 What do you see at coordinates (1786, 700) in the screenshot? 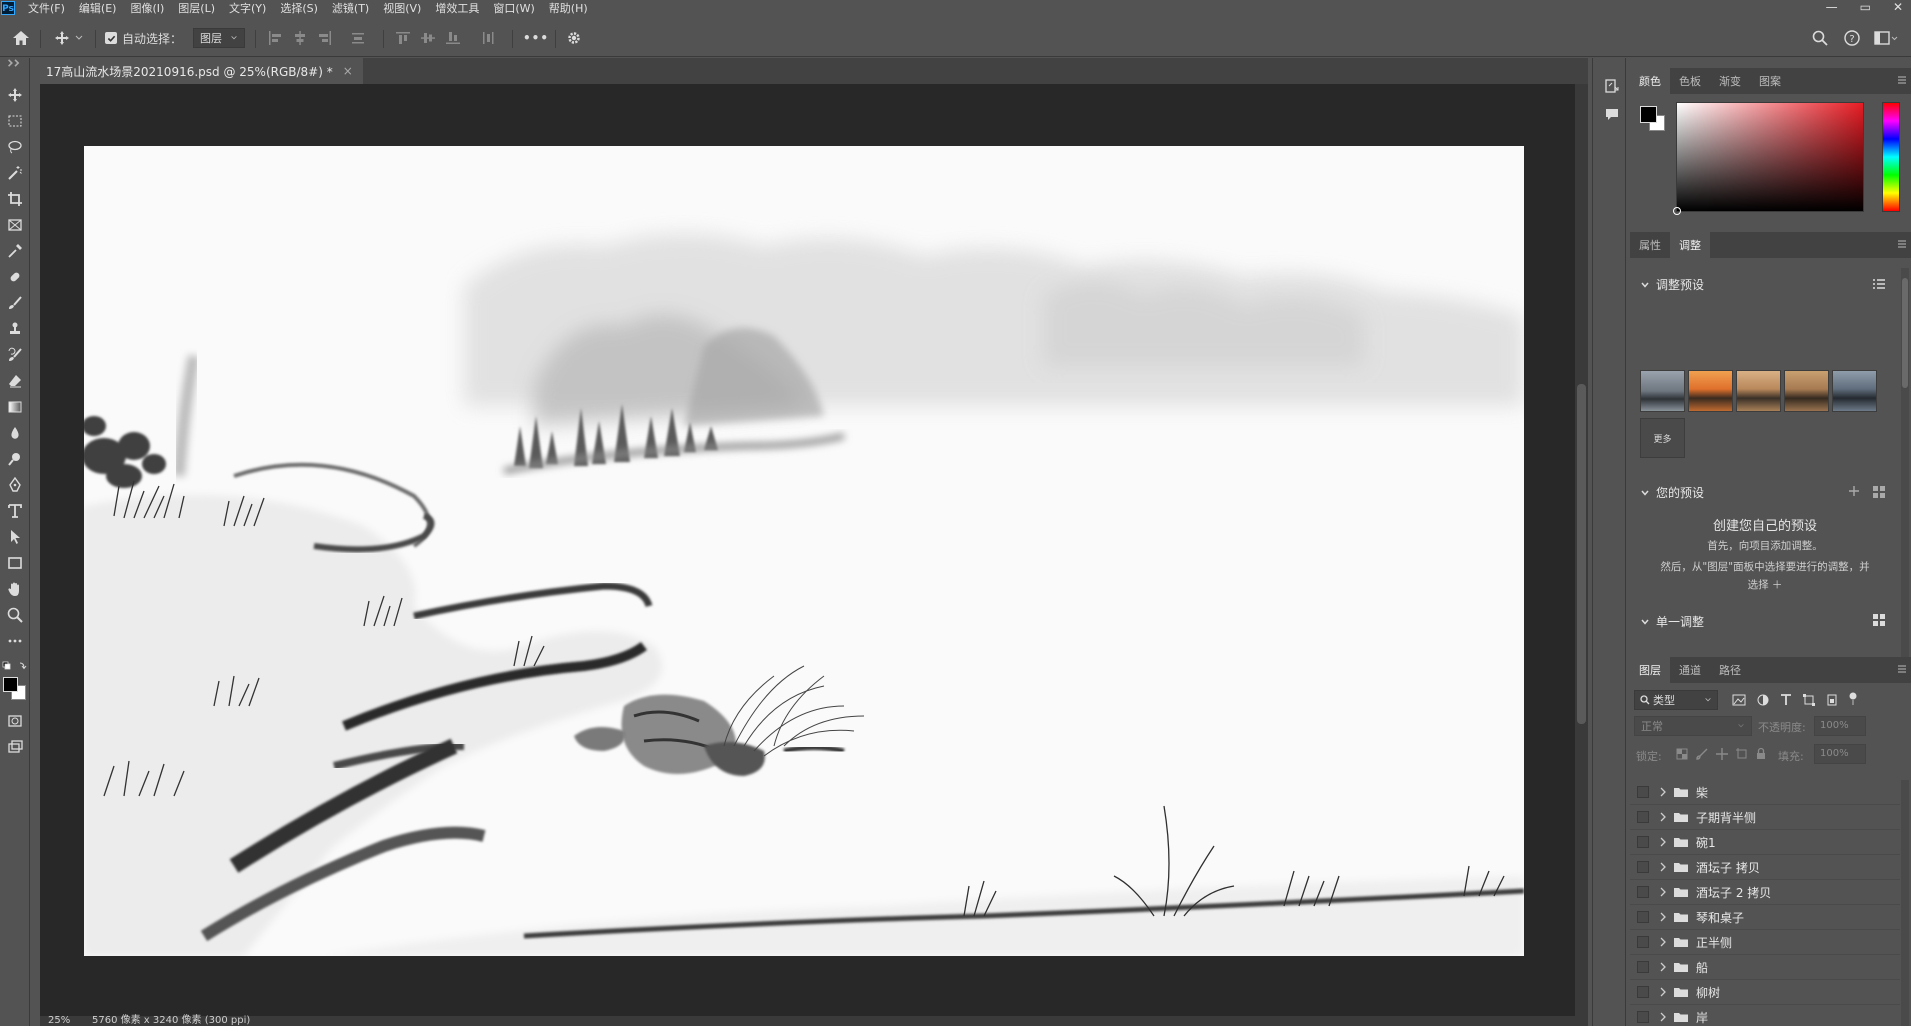
I see `filter-type-icon` at bounding box center [1786, 700].